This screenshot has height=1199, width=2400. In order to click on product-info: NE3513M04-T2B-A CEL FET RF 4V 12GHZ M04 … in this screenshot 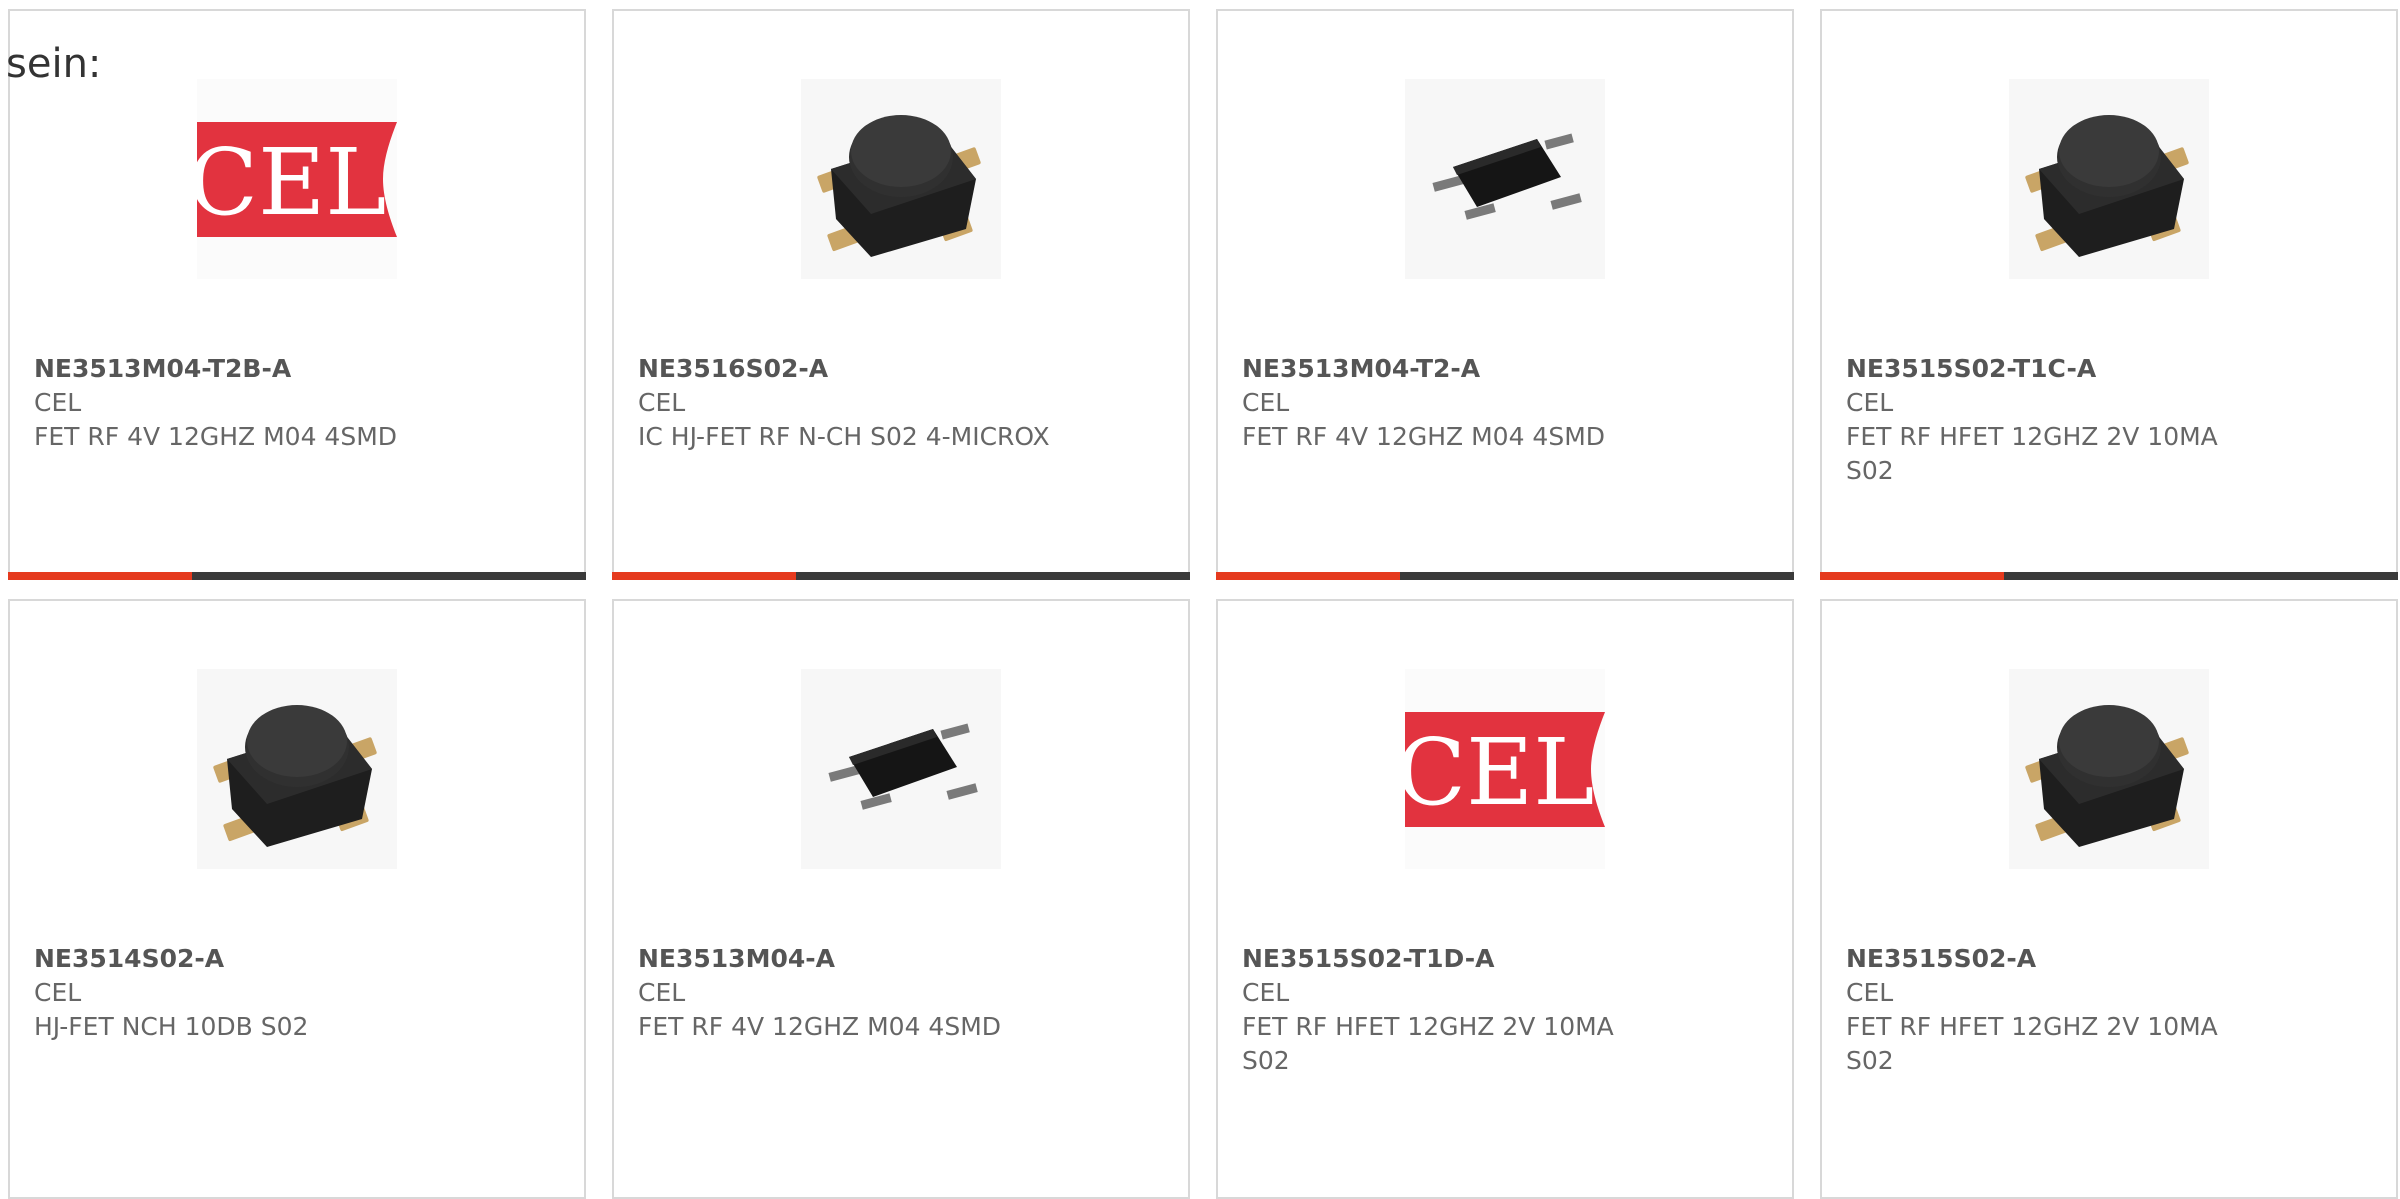, I will do `click(244, 403)`.